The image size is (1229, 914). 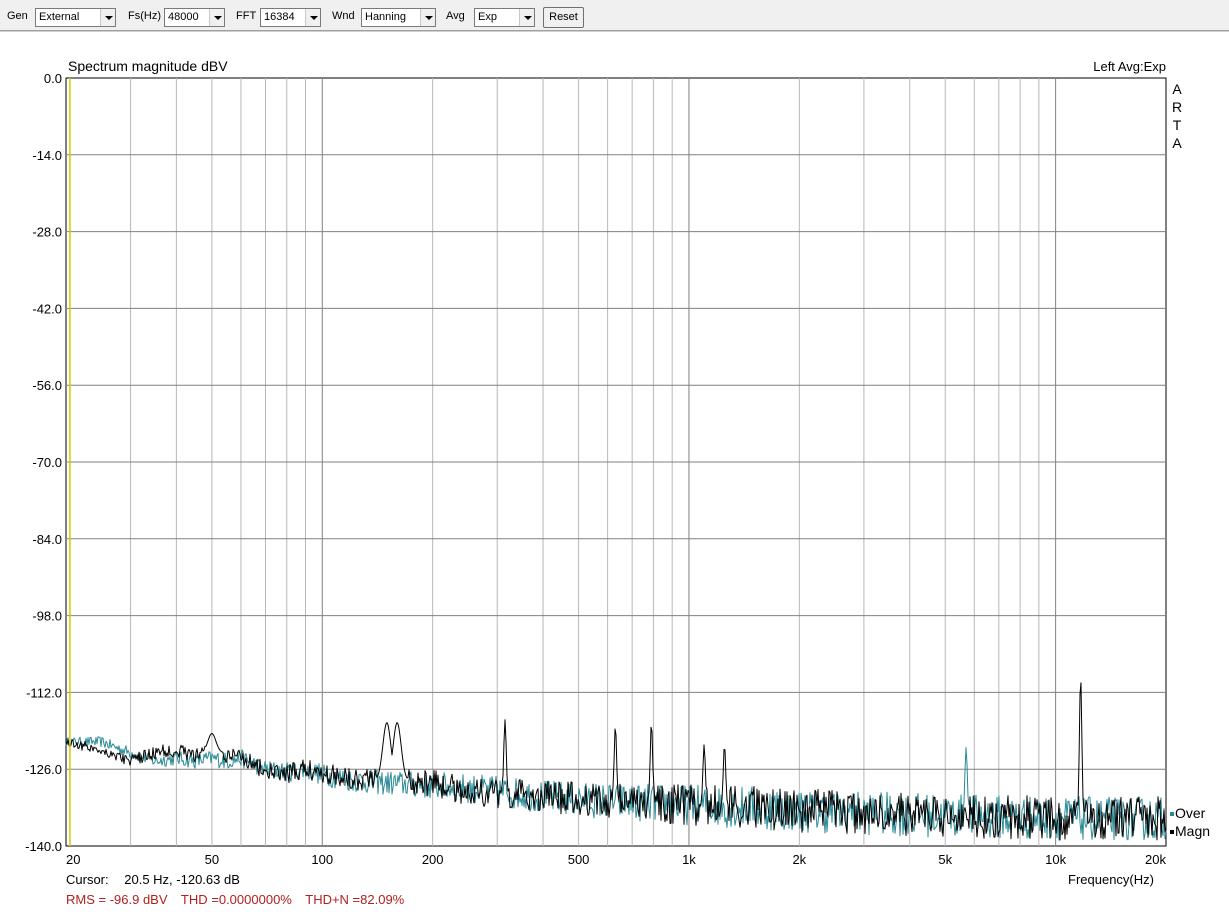 What do you see at coordinates (87, 879) in the screenshot?
I see `cursor-prefix: Cursor:` at bounding box center [87, 879].